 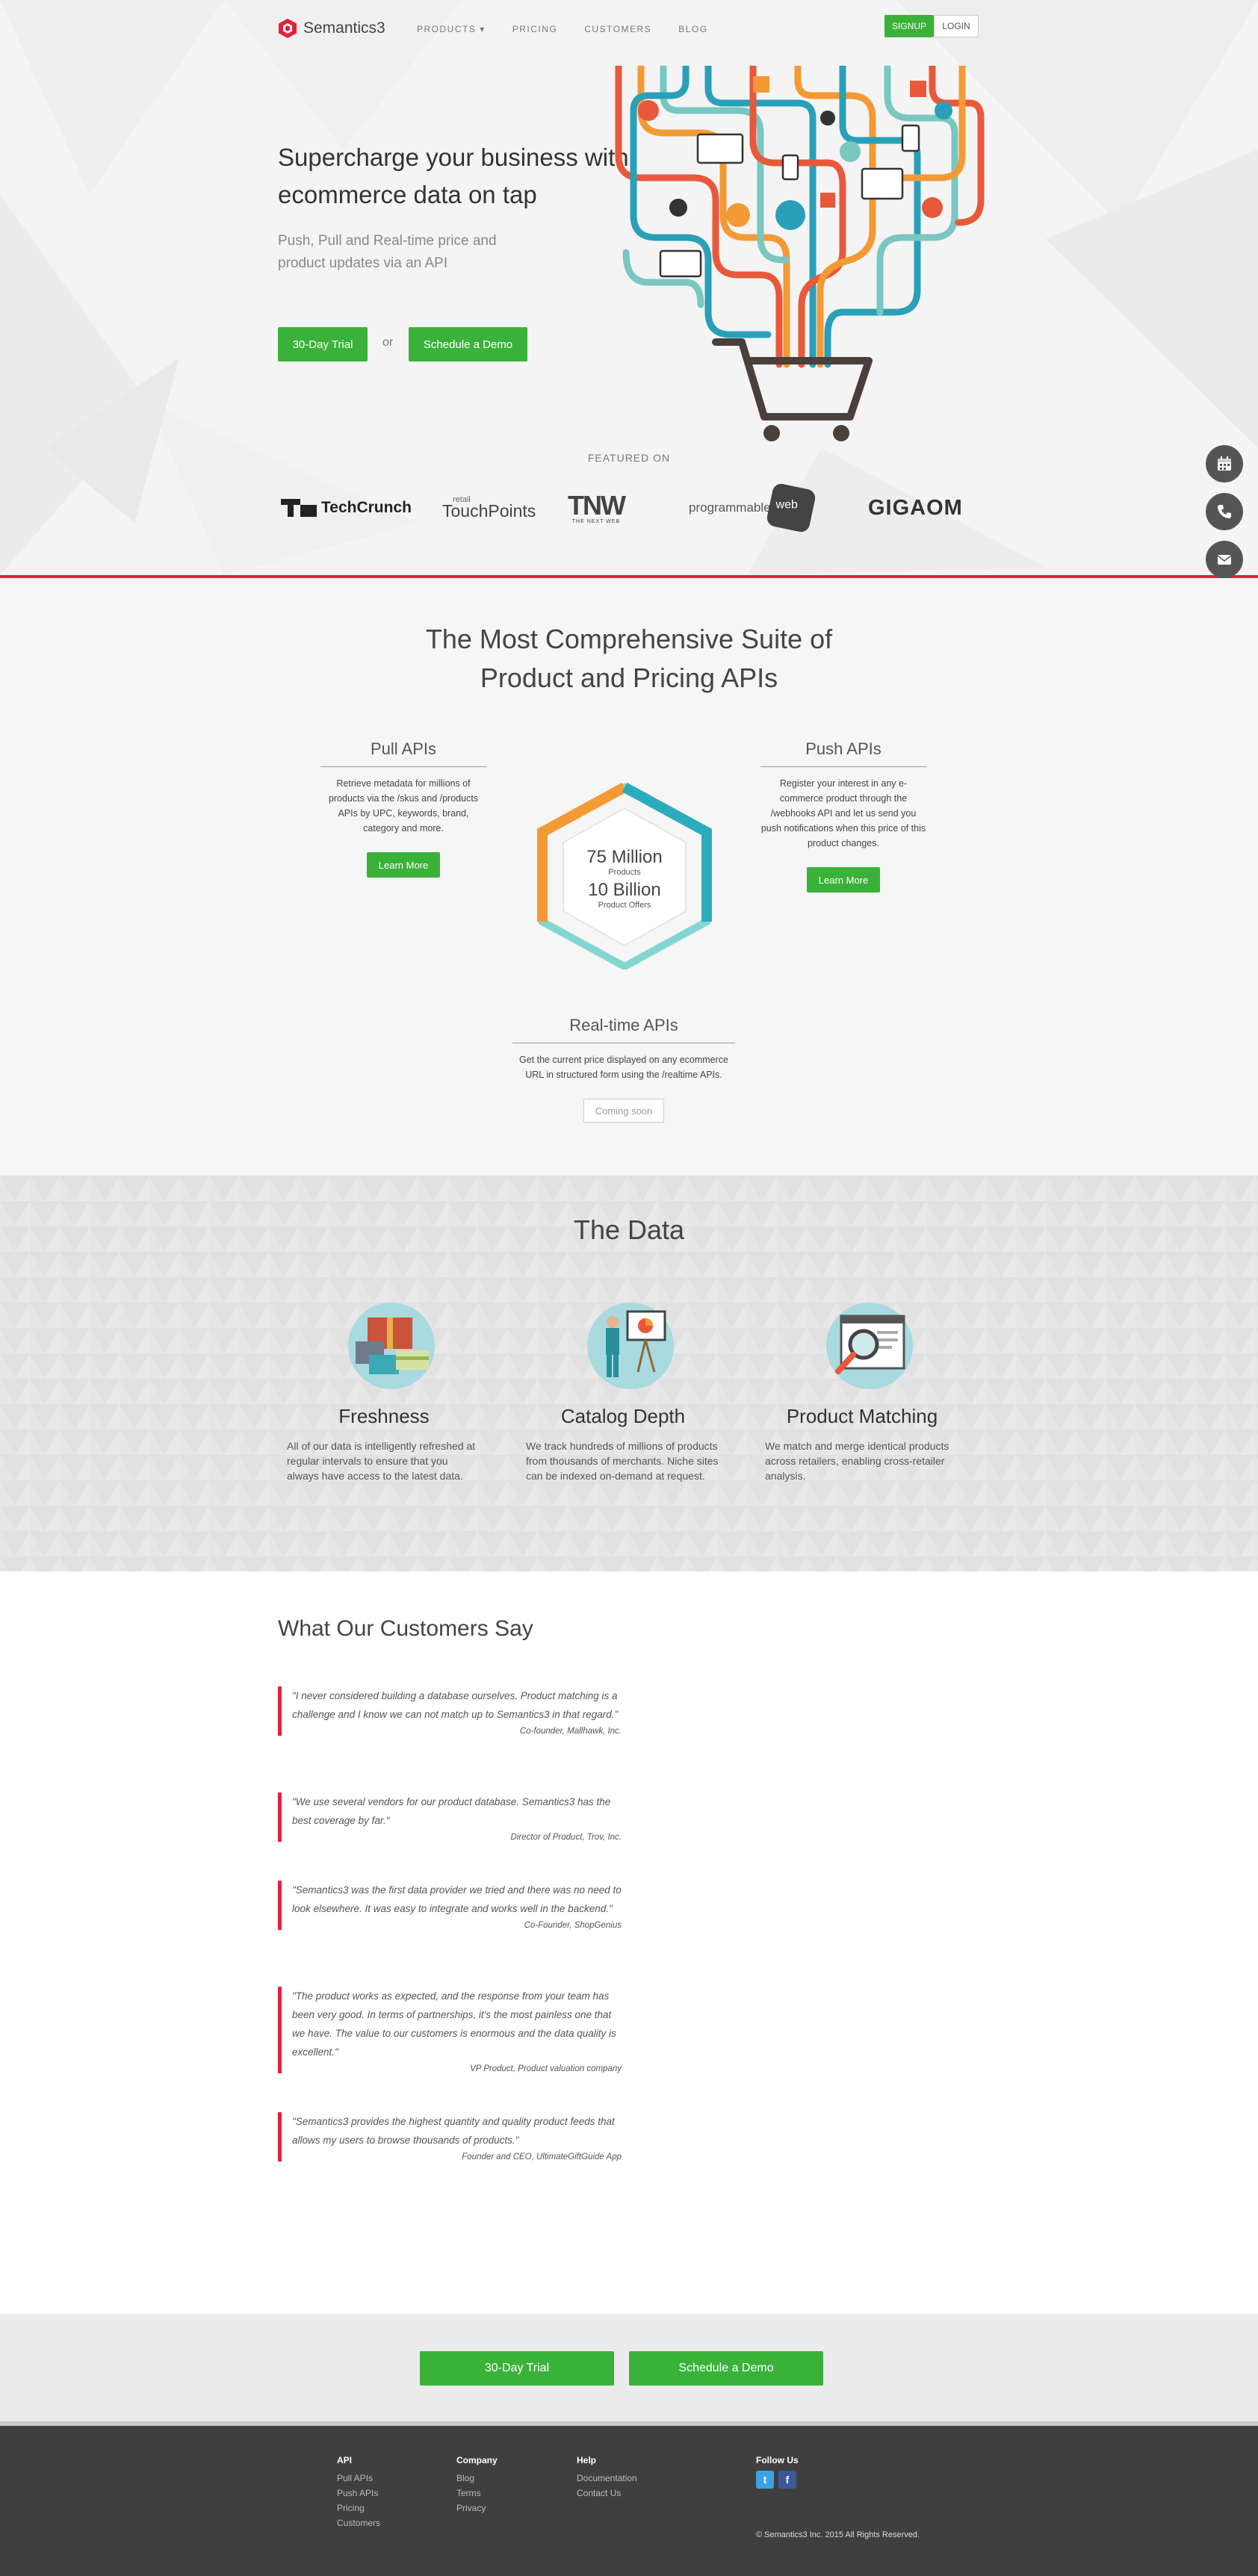 I want to click on testimonial-author: Director of Product, Trov, Inc., so click(x=566, y=1837).